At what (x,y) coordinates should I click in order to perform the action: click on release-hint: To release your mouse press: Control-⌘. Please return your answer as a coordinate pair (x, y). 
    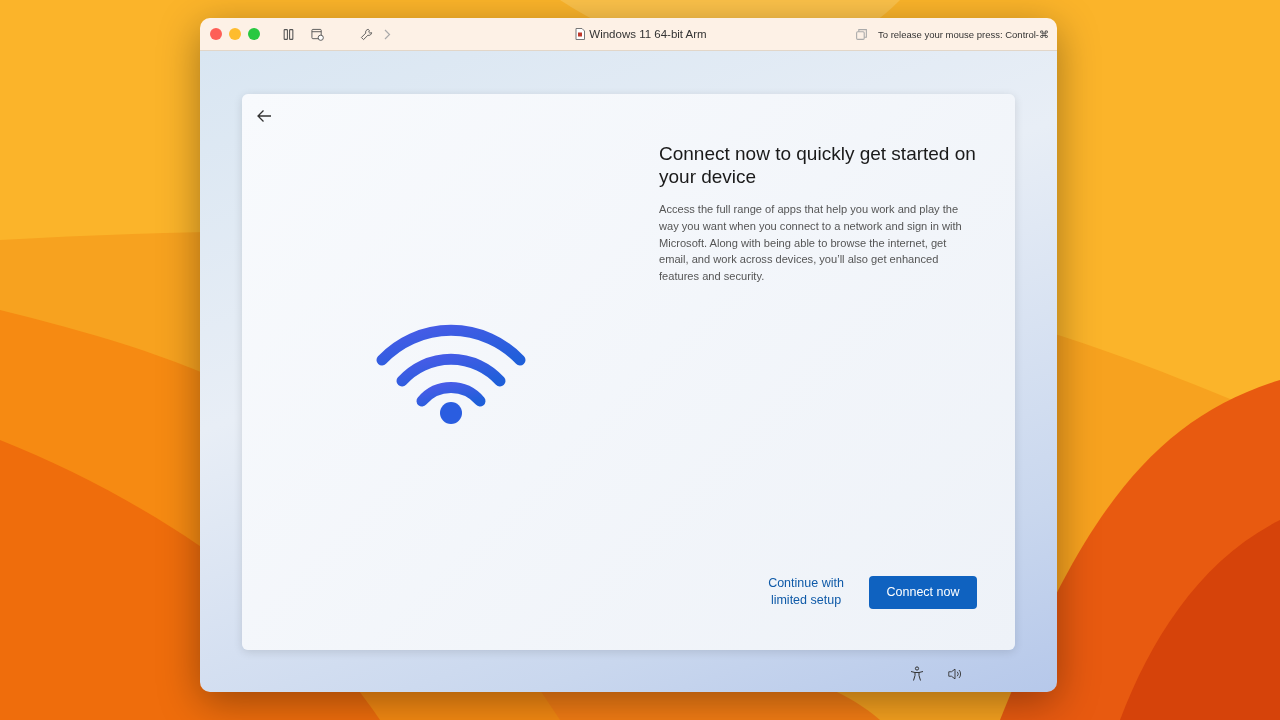
    Looking at the image, I should click on (963, 34).